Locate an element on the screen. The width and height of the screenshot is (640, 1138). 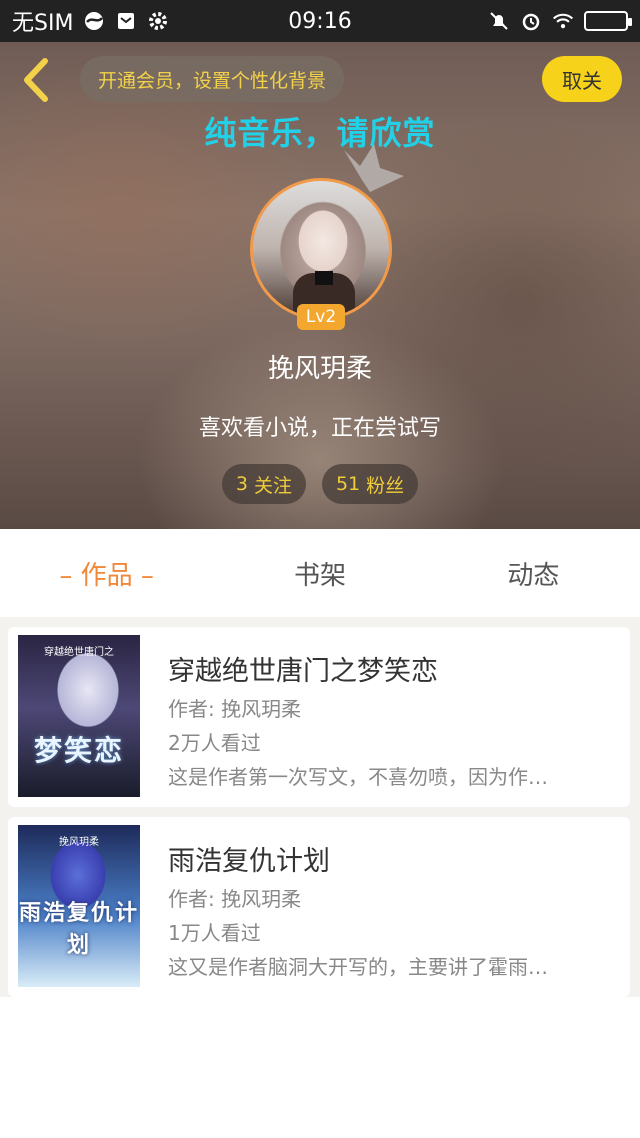
tab-bookshelf: 书架 is located at coordinates (319, 573).